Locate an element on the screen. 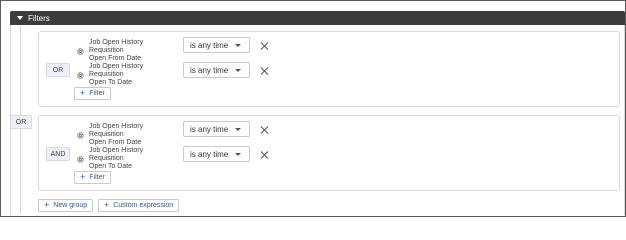  group2-operator-badge: AND is located at coordinates (58, 154).